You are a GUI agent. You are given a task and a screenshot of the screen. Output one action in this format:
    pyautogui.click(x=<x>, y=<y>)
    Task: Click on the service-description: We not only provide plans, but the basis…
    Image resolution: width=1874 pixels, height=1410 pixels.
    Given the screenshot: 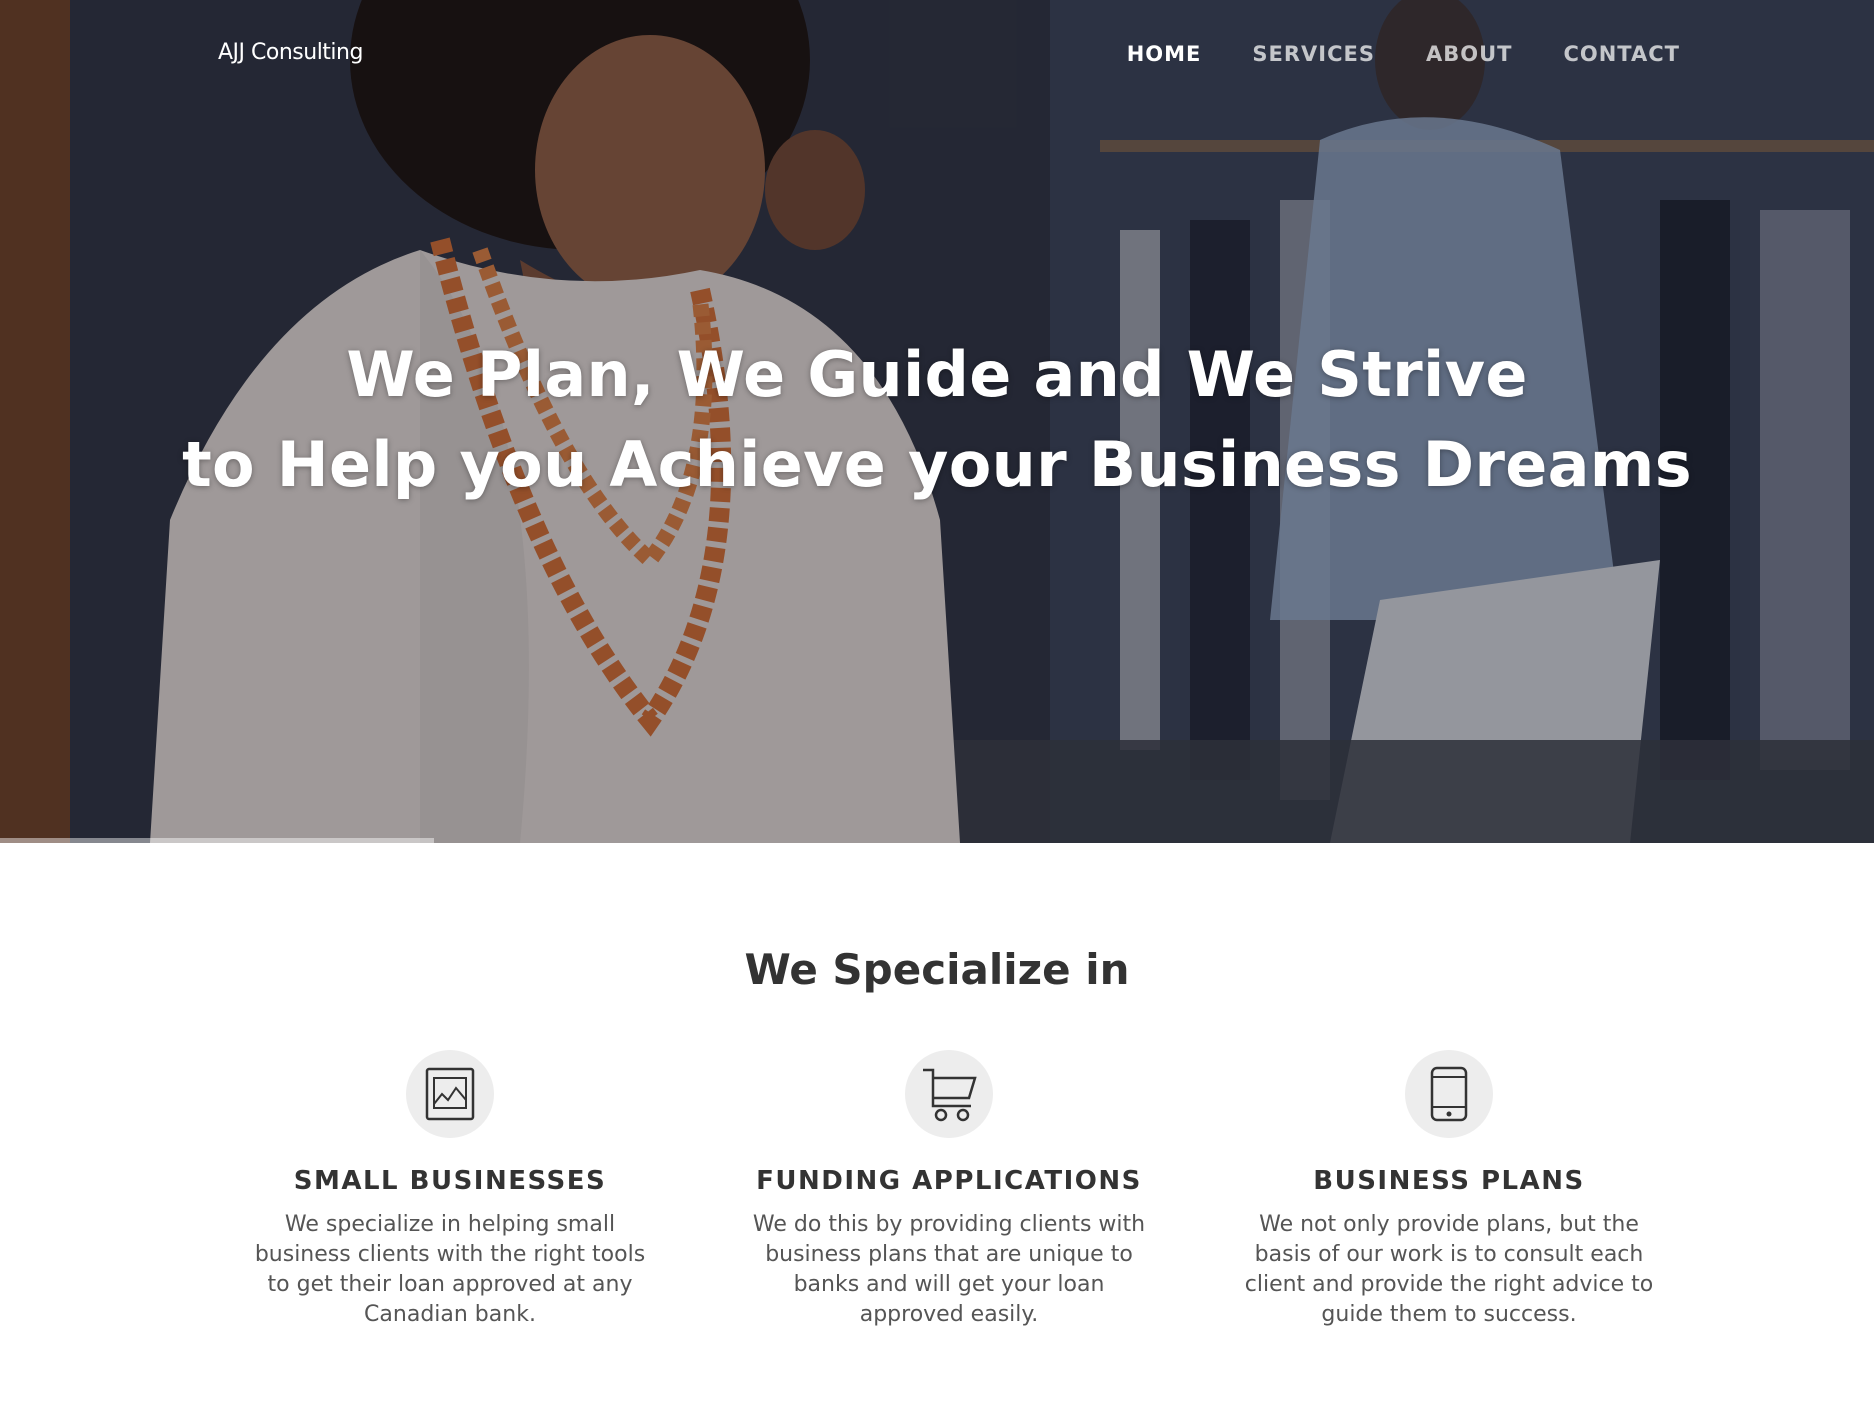 What is the action you would take?
    pyautogui.click(x=1449, y=1269)
    